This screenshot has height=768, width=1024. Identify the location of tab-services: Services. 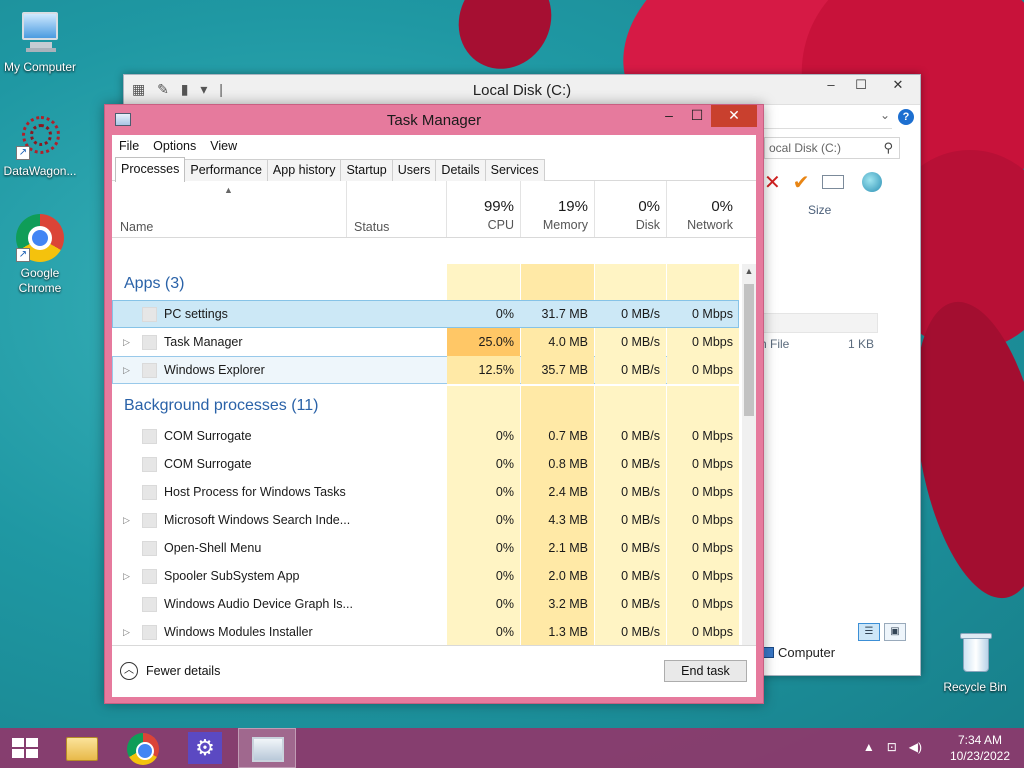
(514, 170).